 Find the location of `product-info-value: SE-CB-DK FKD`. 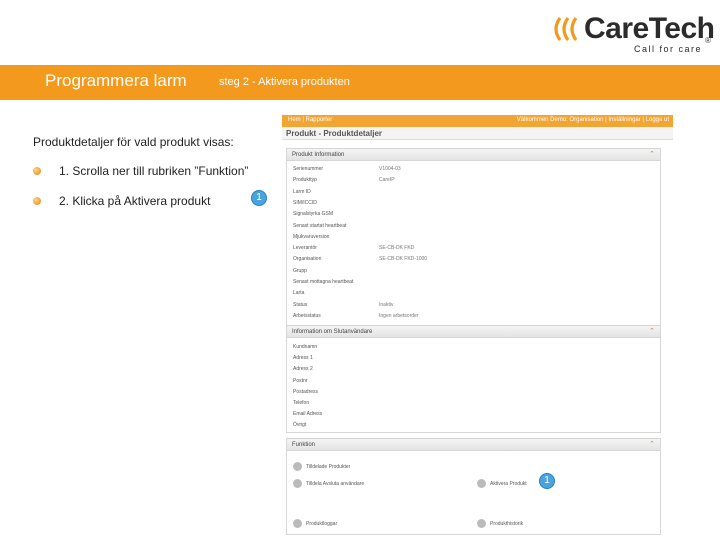

product-info-value: SE-CB-DK FKD is located at coordinates (397, 248).